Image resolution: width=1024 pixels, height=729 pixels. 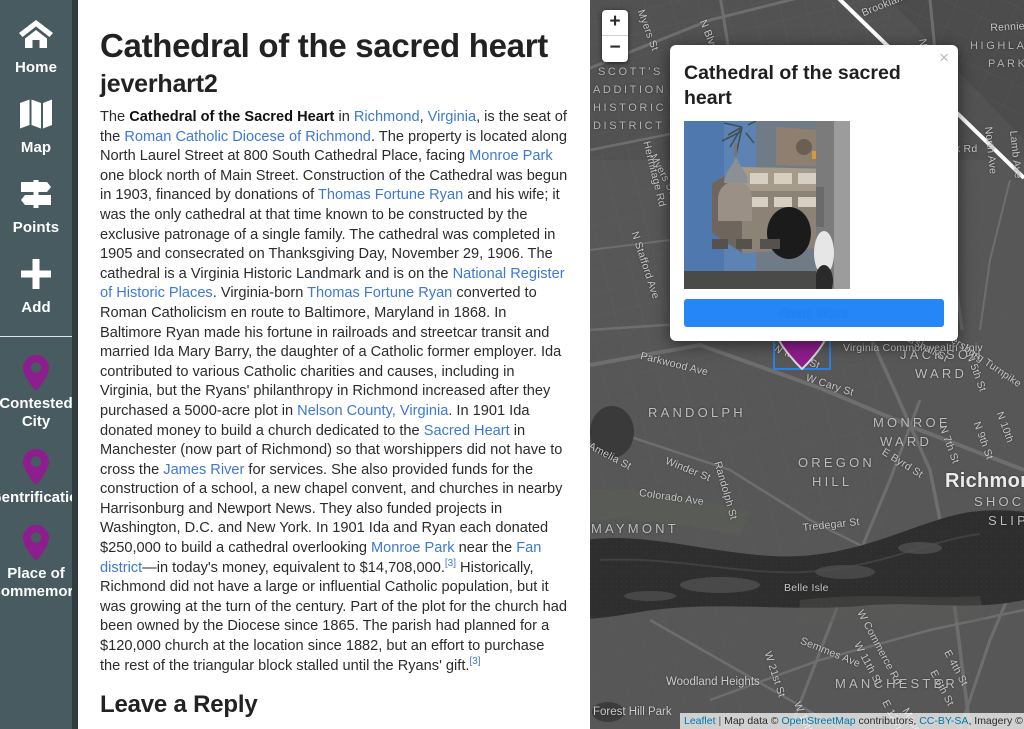 I want to click on sidebar-item-points-label: Points, so click(x=36, y=227).